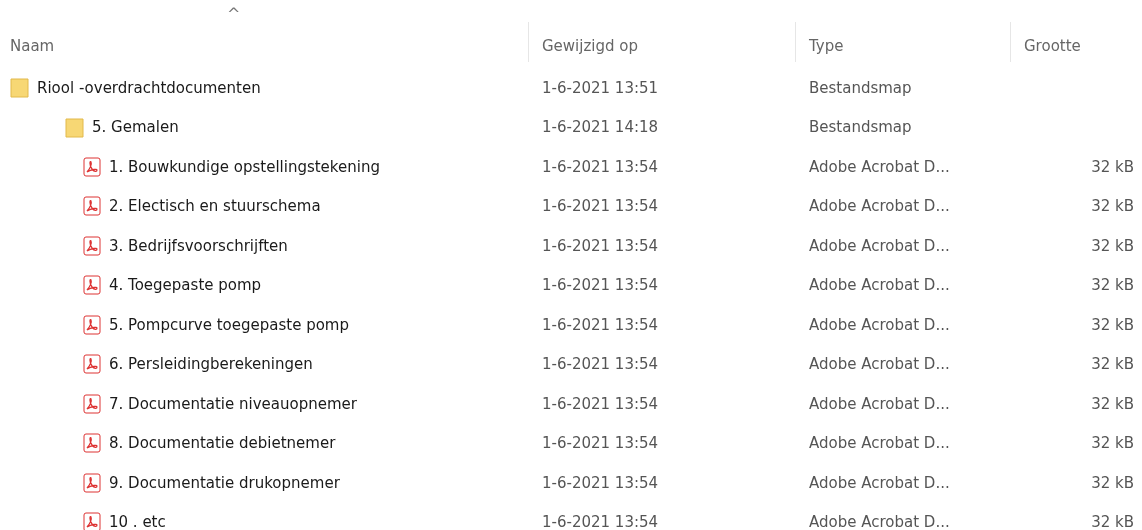 The width and height of the screenshot is (1142, 530). Describe the element at coordinates (215, 206) in the screenshot. I see `file-name: 2. Electisch en stuurschema` at that location.